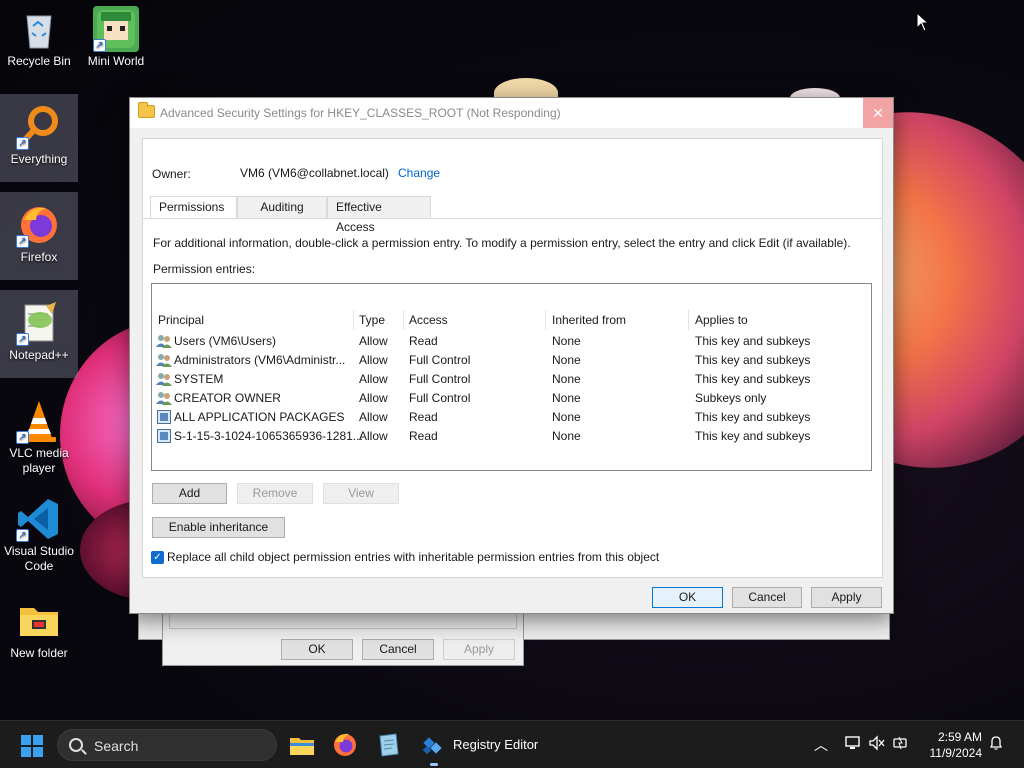 This screenshot has width=1024, height=768. I want to click on desktop-icon-mini-world: ↗ Mini World, so click(116, 37).